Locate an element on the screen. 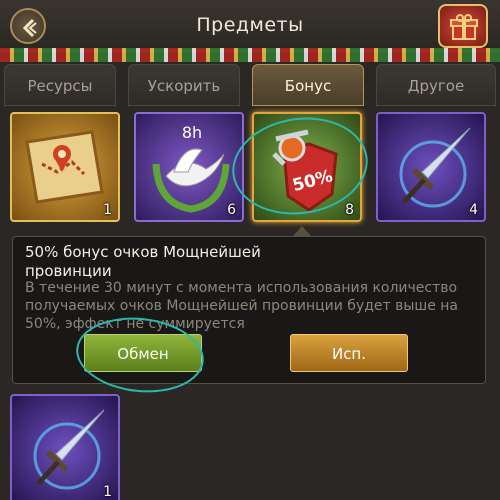  item-sword: 4 is located at coordinates (431, 167).